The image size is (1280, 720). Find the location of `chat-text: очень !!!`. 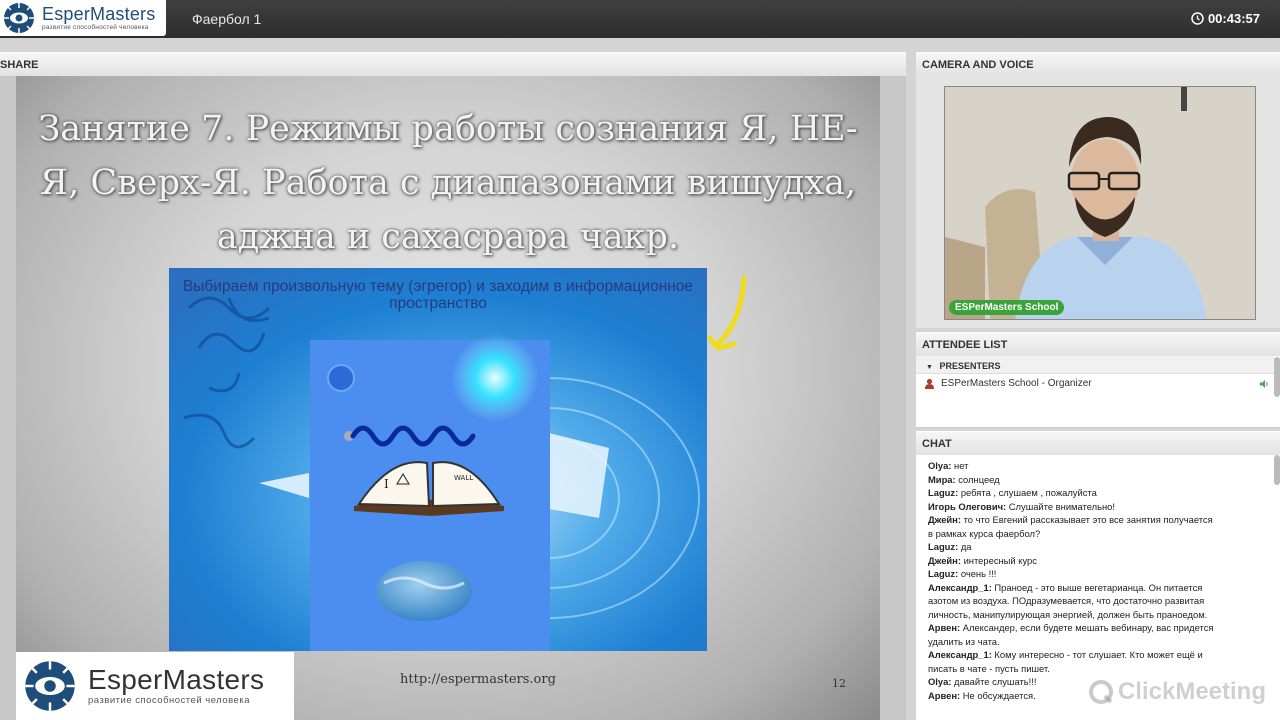

chat-text: очень !!! is located at coordinates (977, 573).